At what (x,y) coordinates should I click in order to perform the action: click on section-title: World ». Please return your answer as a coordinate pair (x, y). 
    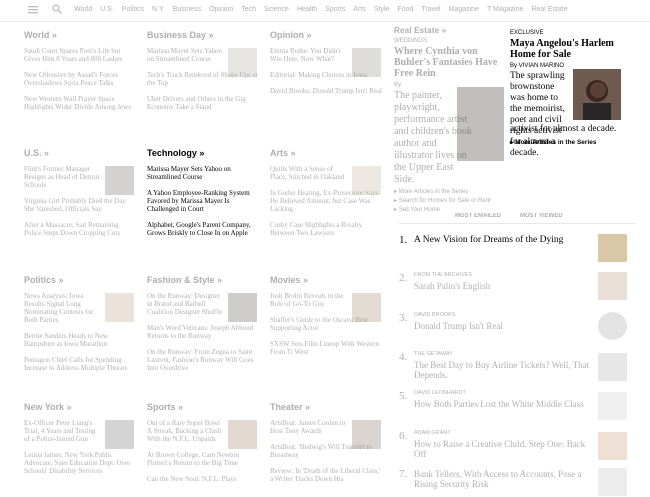
    Looking at the image, I should click on (79, 35).